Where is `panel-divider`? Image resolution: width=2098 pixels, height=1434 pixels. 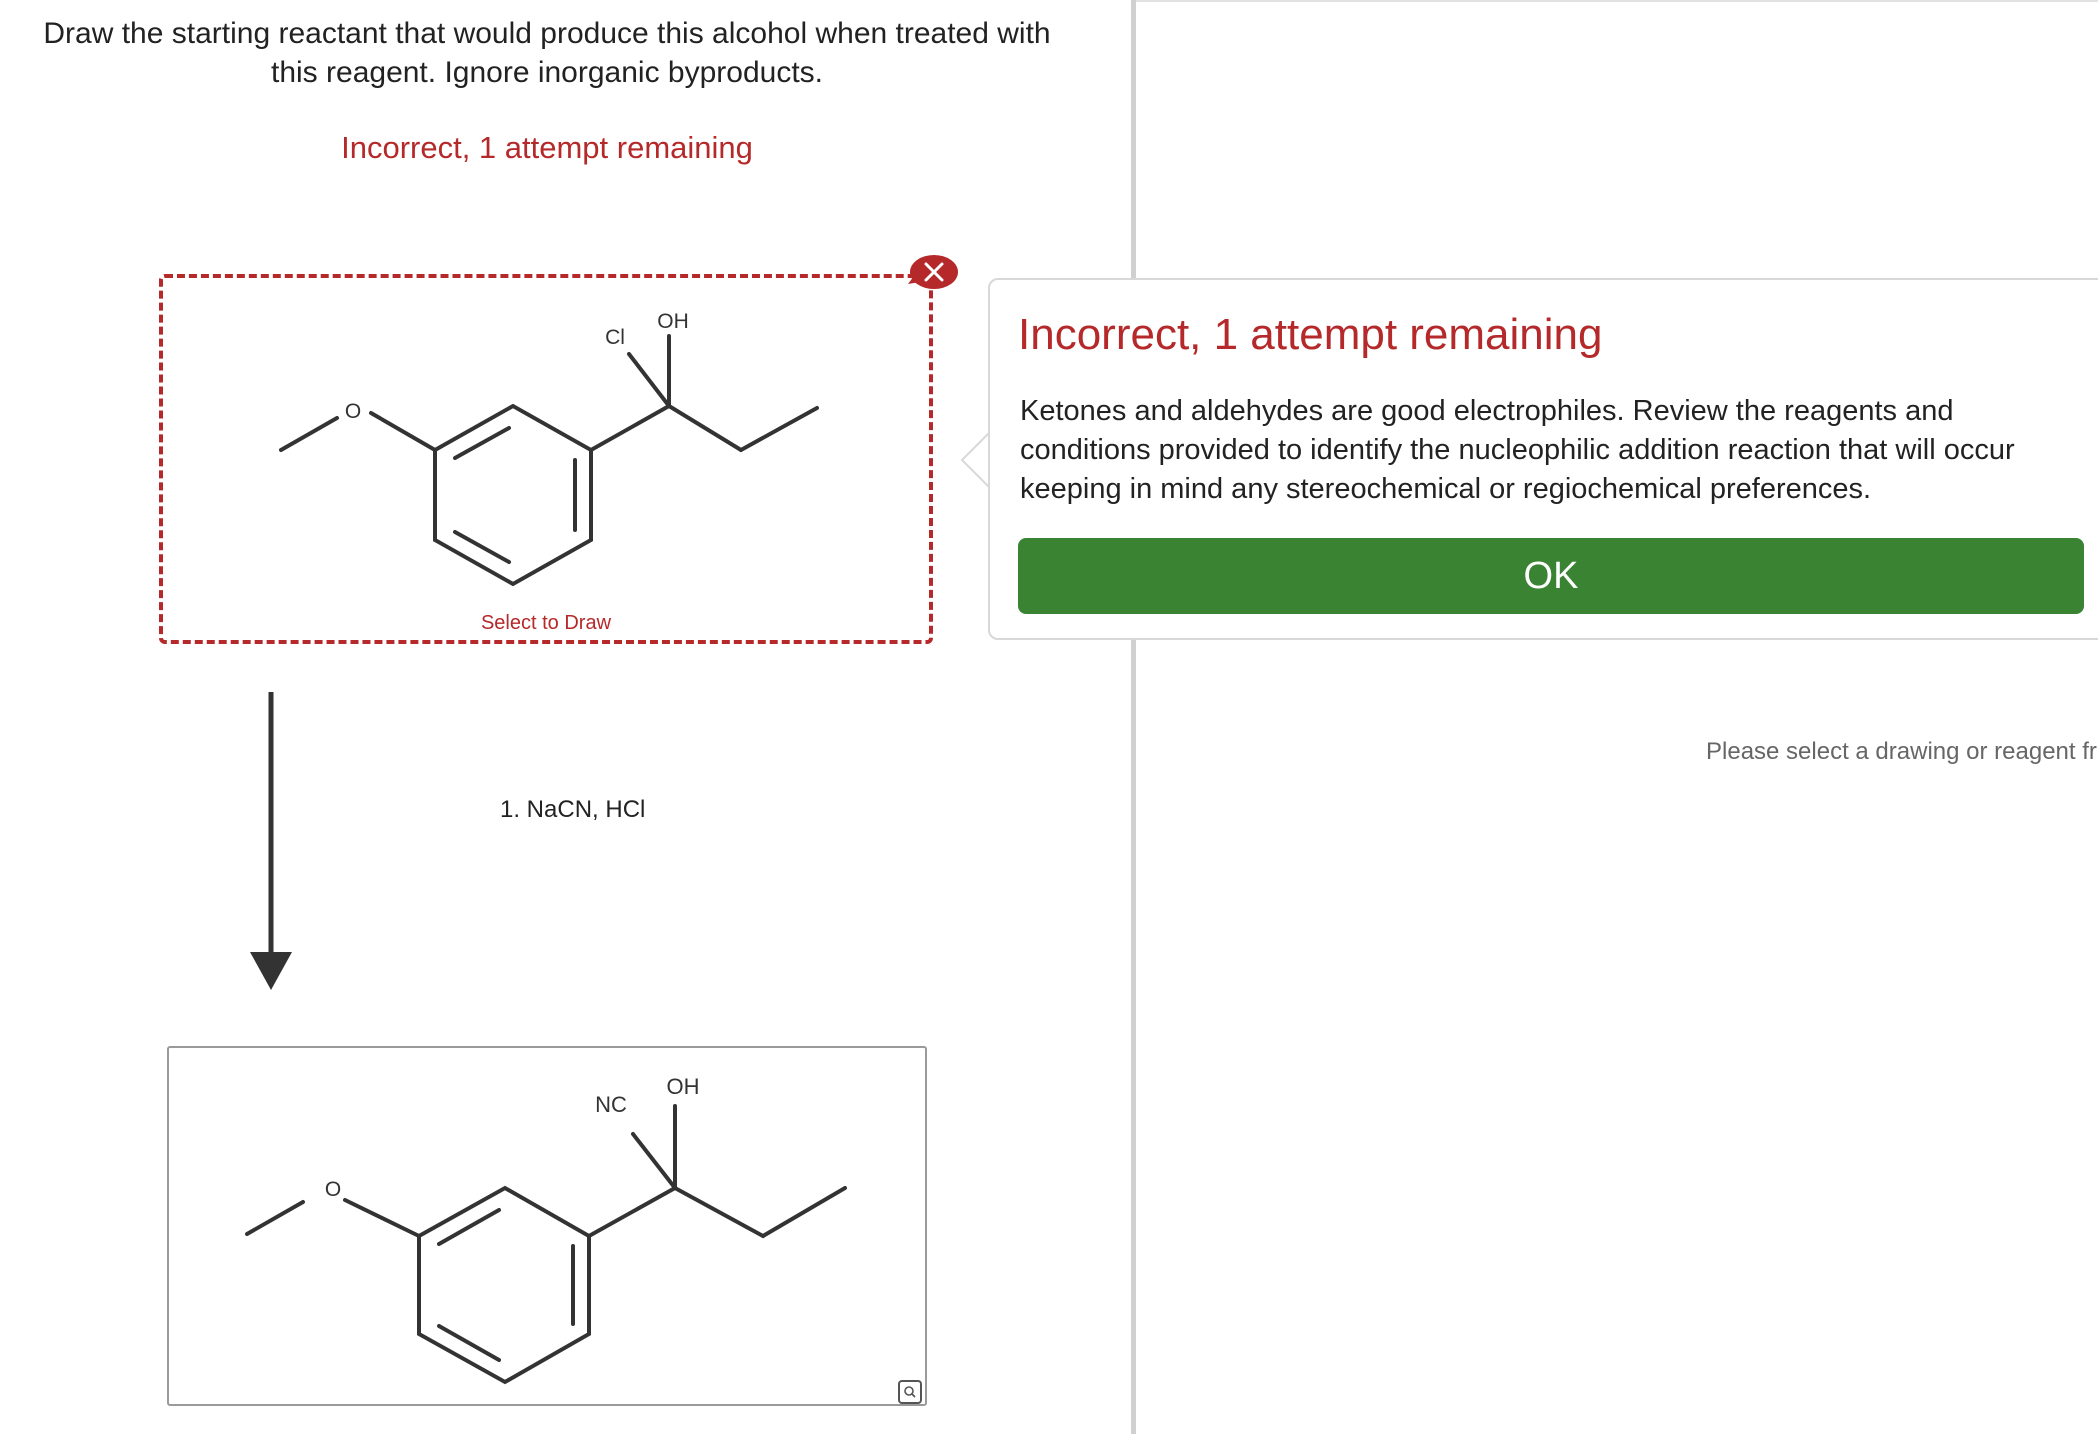 panel-divider is located at coordinates (1133, 717).